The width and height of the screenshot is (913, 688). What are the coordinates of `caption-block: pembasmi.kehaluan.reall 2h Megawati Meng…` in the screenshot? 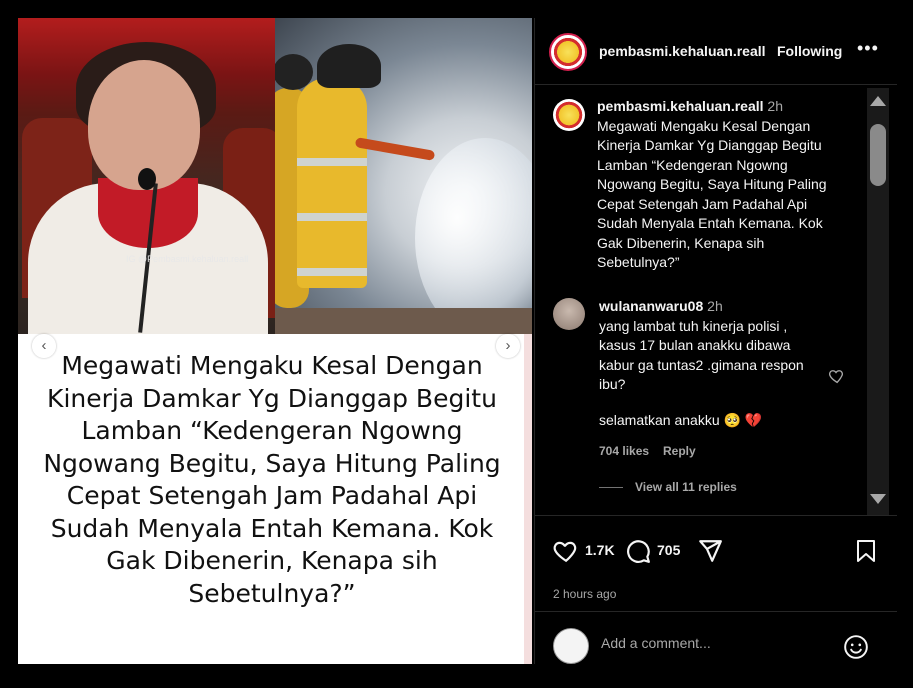 It's located at (715, 185).